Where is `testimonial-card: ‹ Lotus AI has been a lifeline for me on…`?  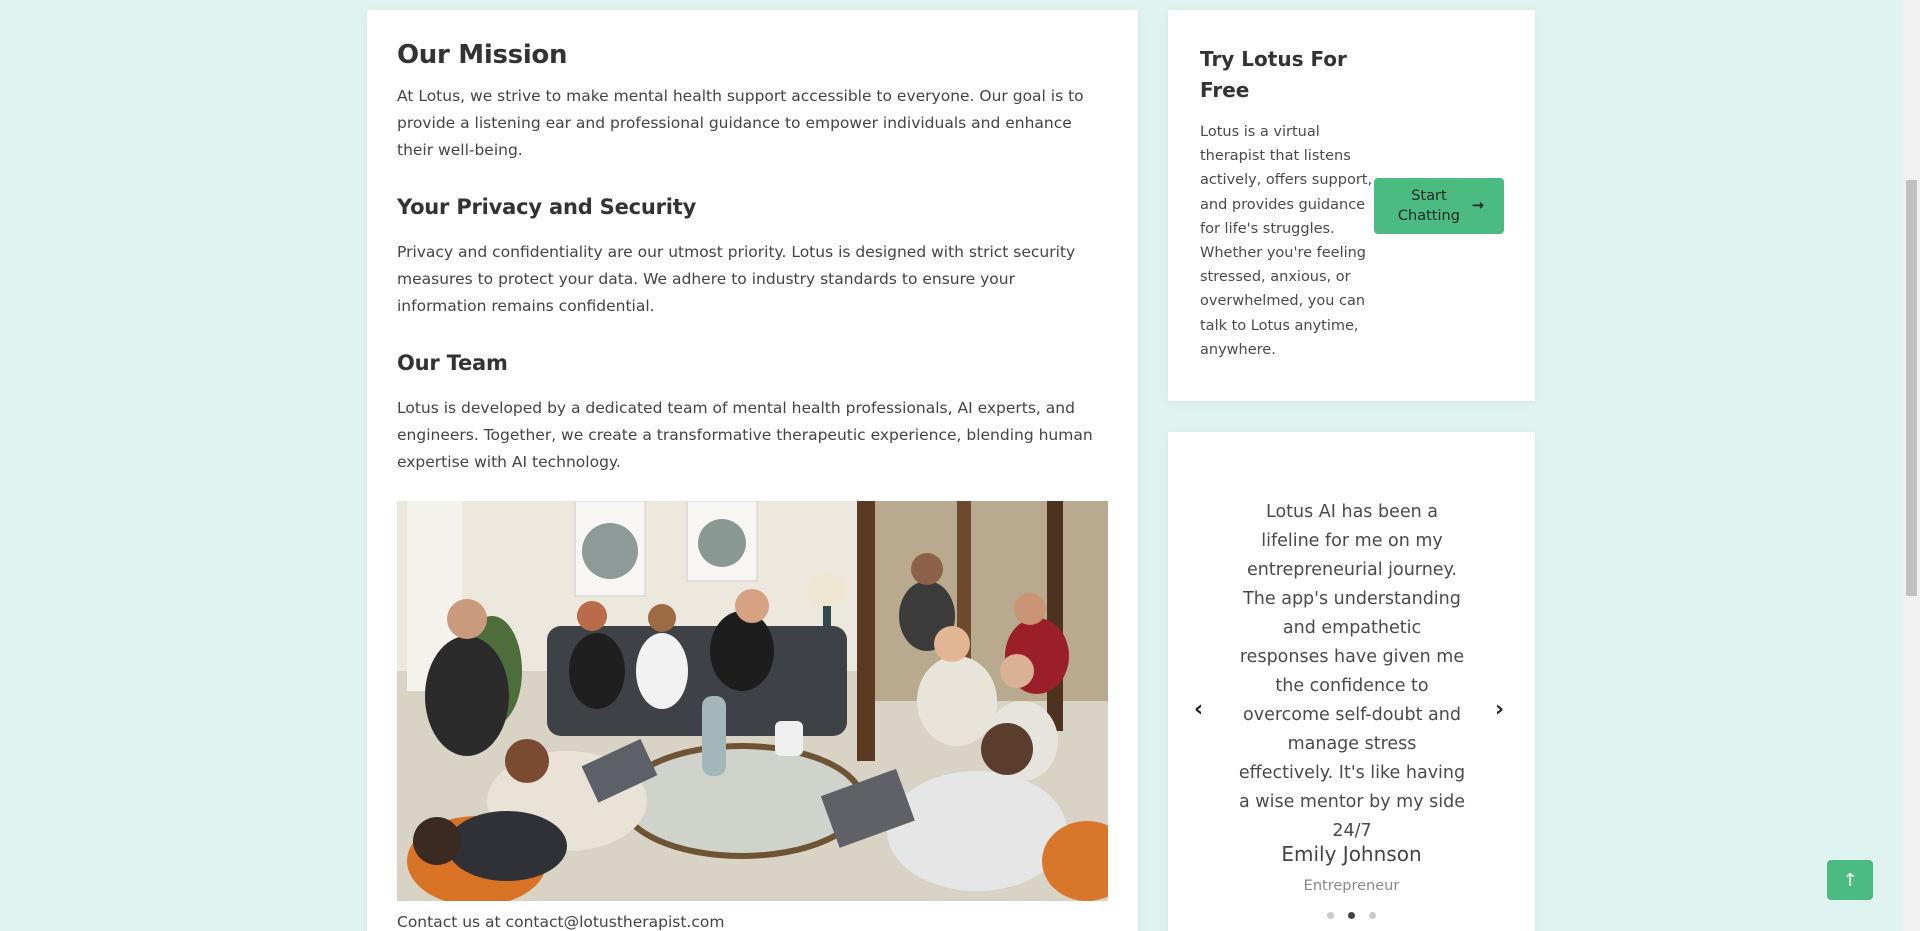 testimonial-card: ‹ Lotus AI has been a lifeline for me on… is located at coordinates (1351, 681).